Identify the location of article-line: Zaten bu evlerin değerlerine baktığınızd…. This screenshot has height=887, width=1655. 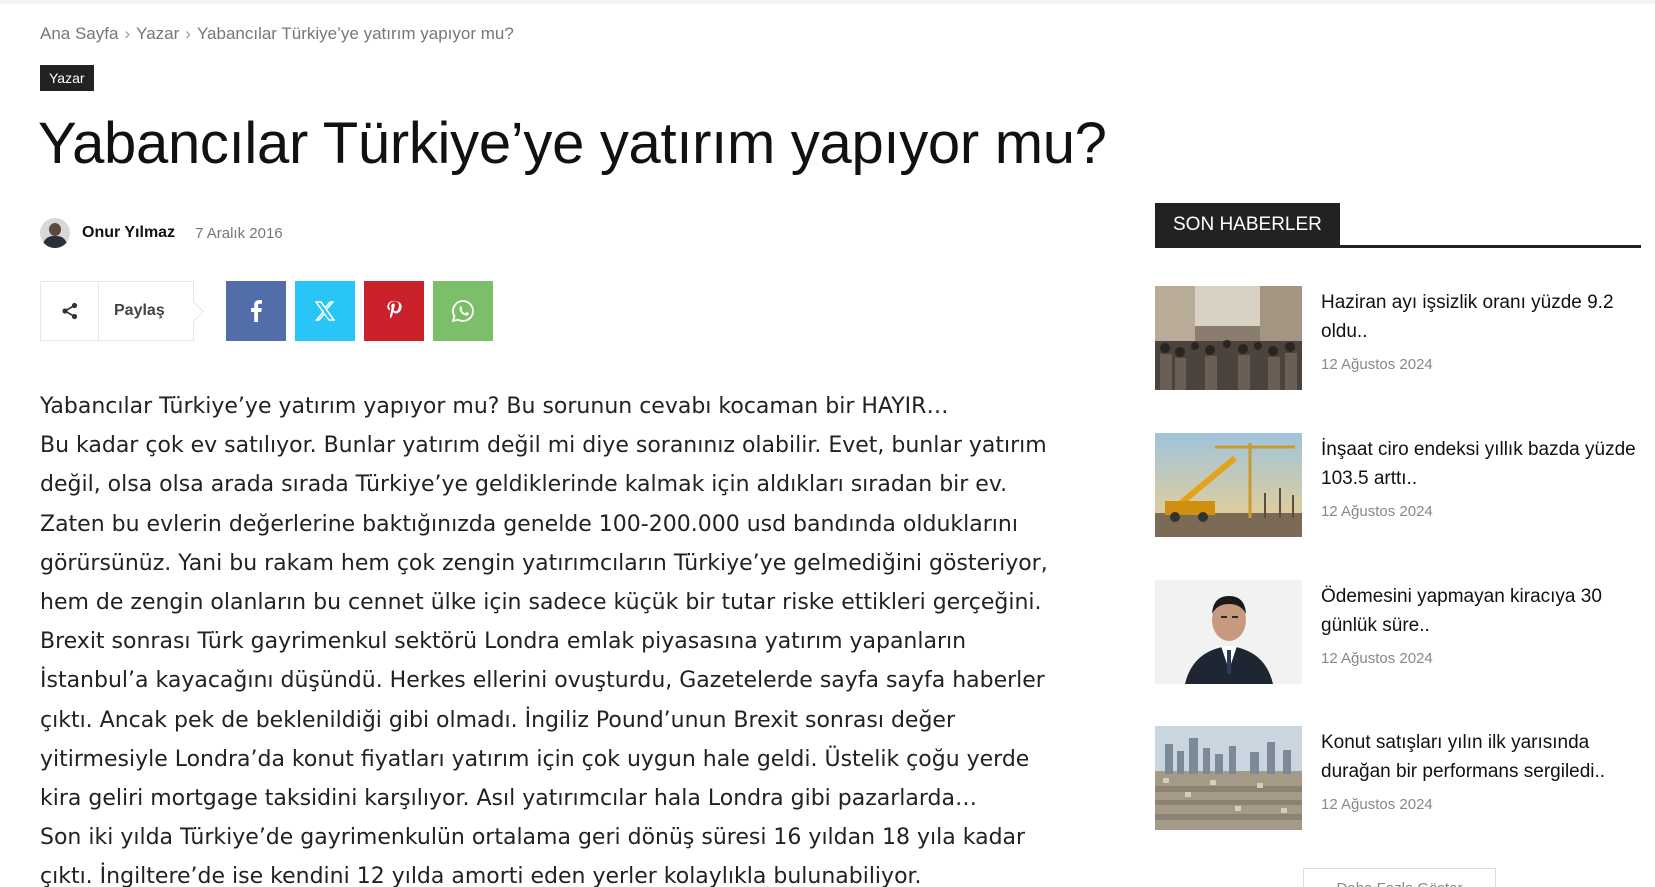
(529, 524).